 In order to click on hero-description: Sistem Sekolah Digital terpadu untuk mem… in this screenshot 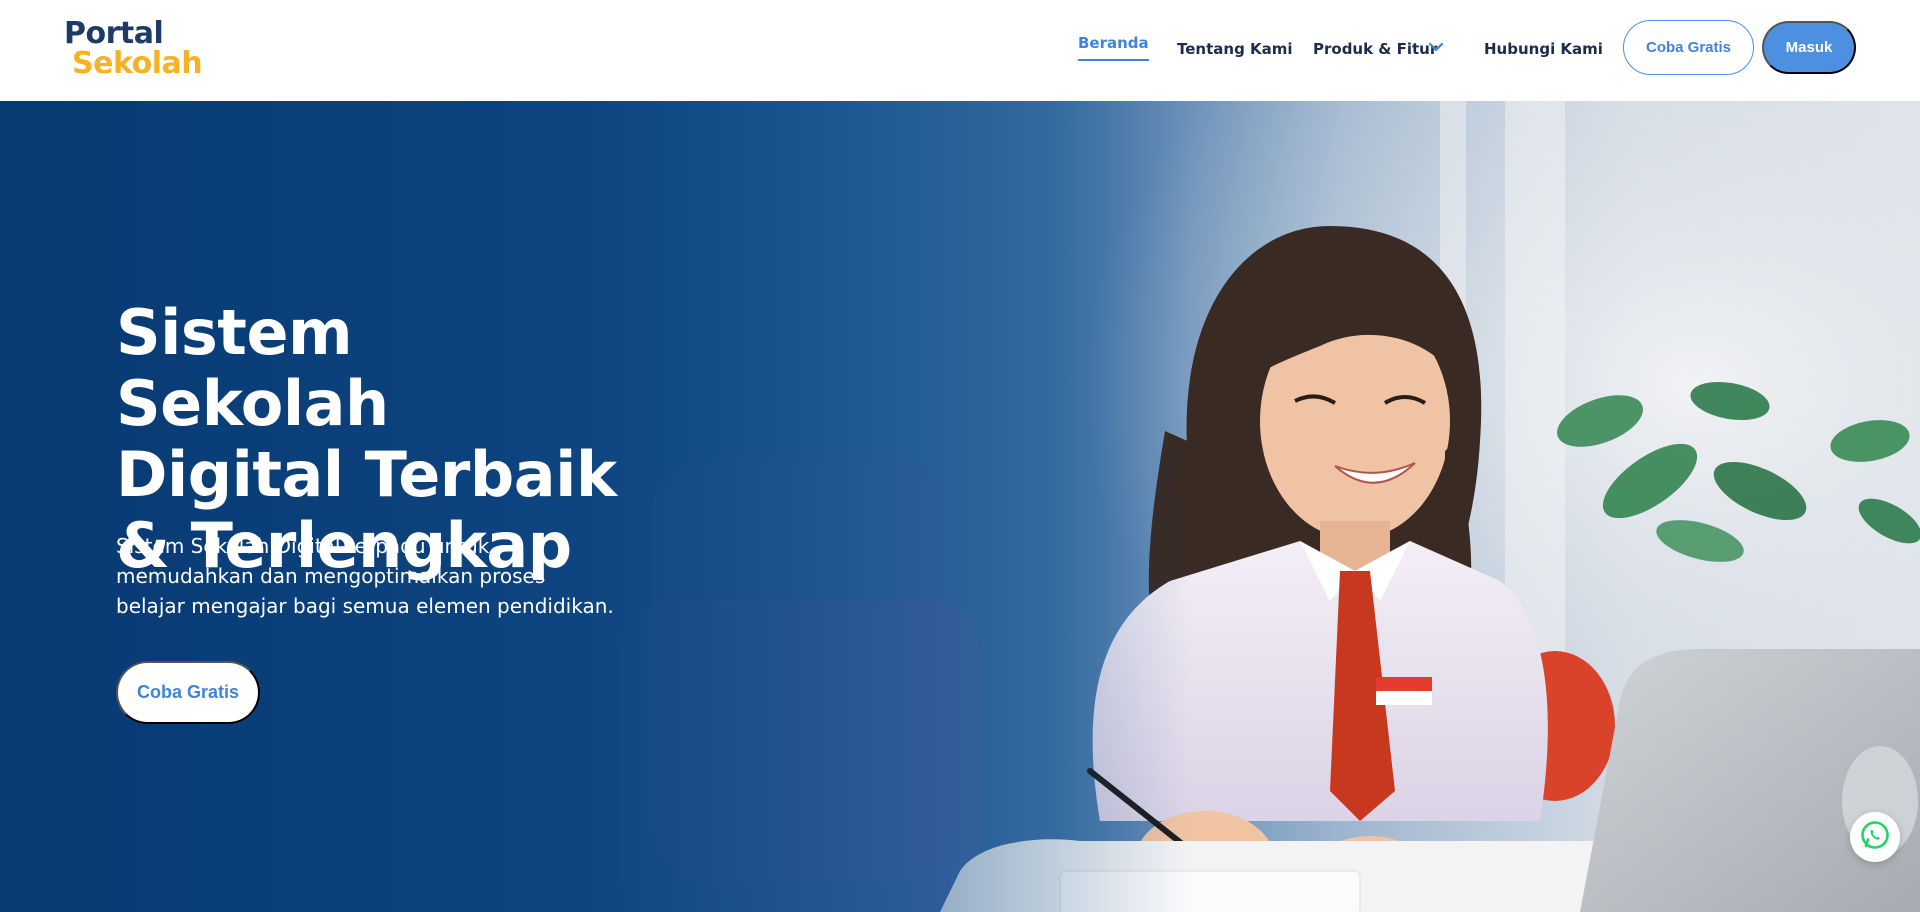, I will do `click(365, 576)`.